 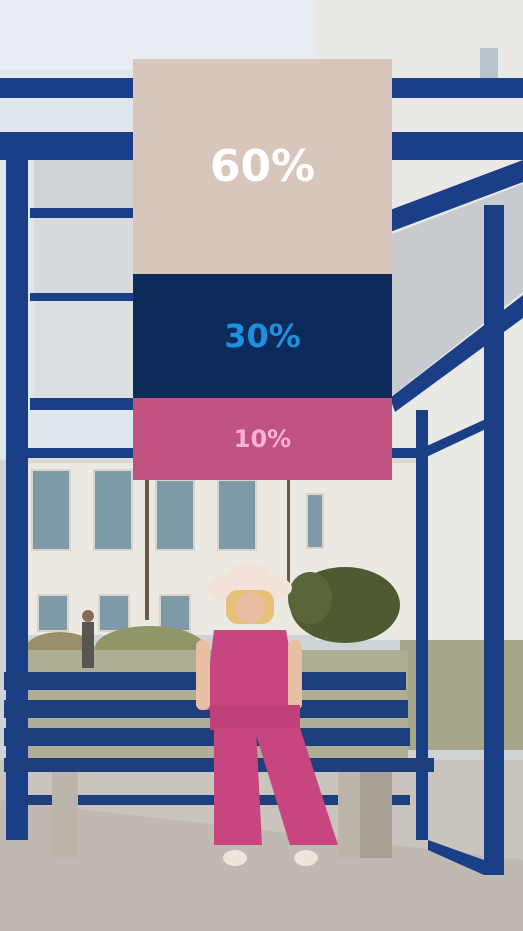 I want to click on swatch-60-percent: 60%, so click(x=262, y=166).